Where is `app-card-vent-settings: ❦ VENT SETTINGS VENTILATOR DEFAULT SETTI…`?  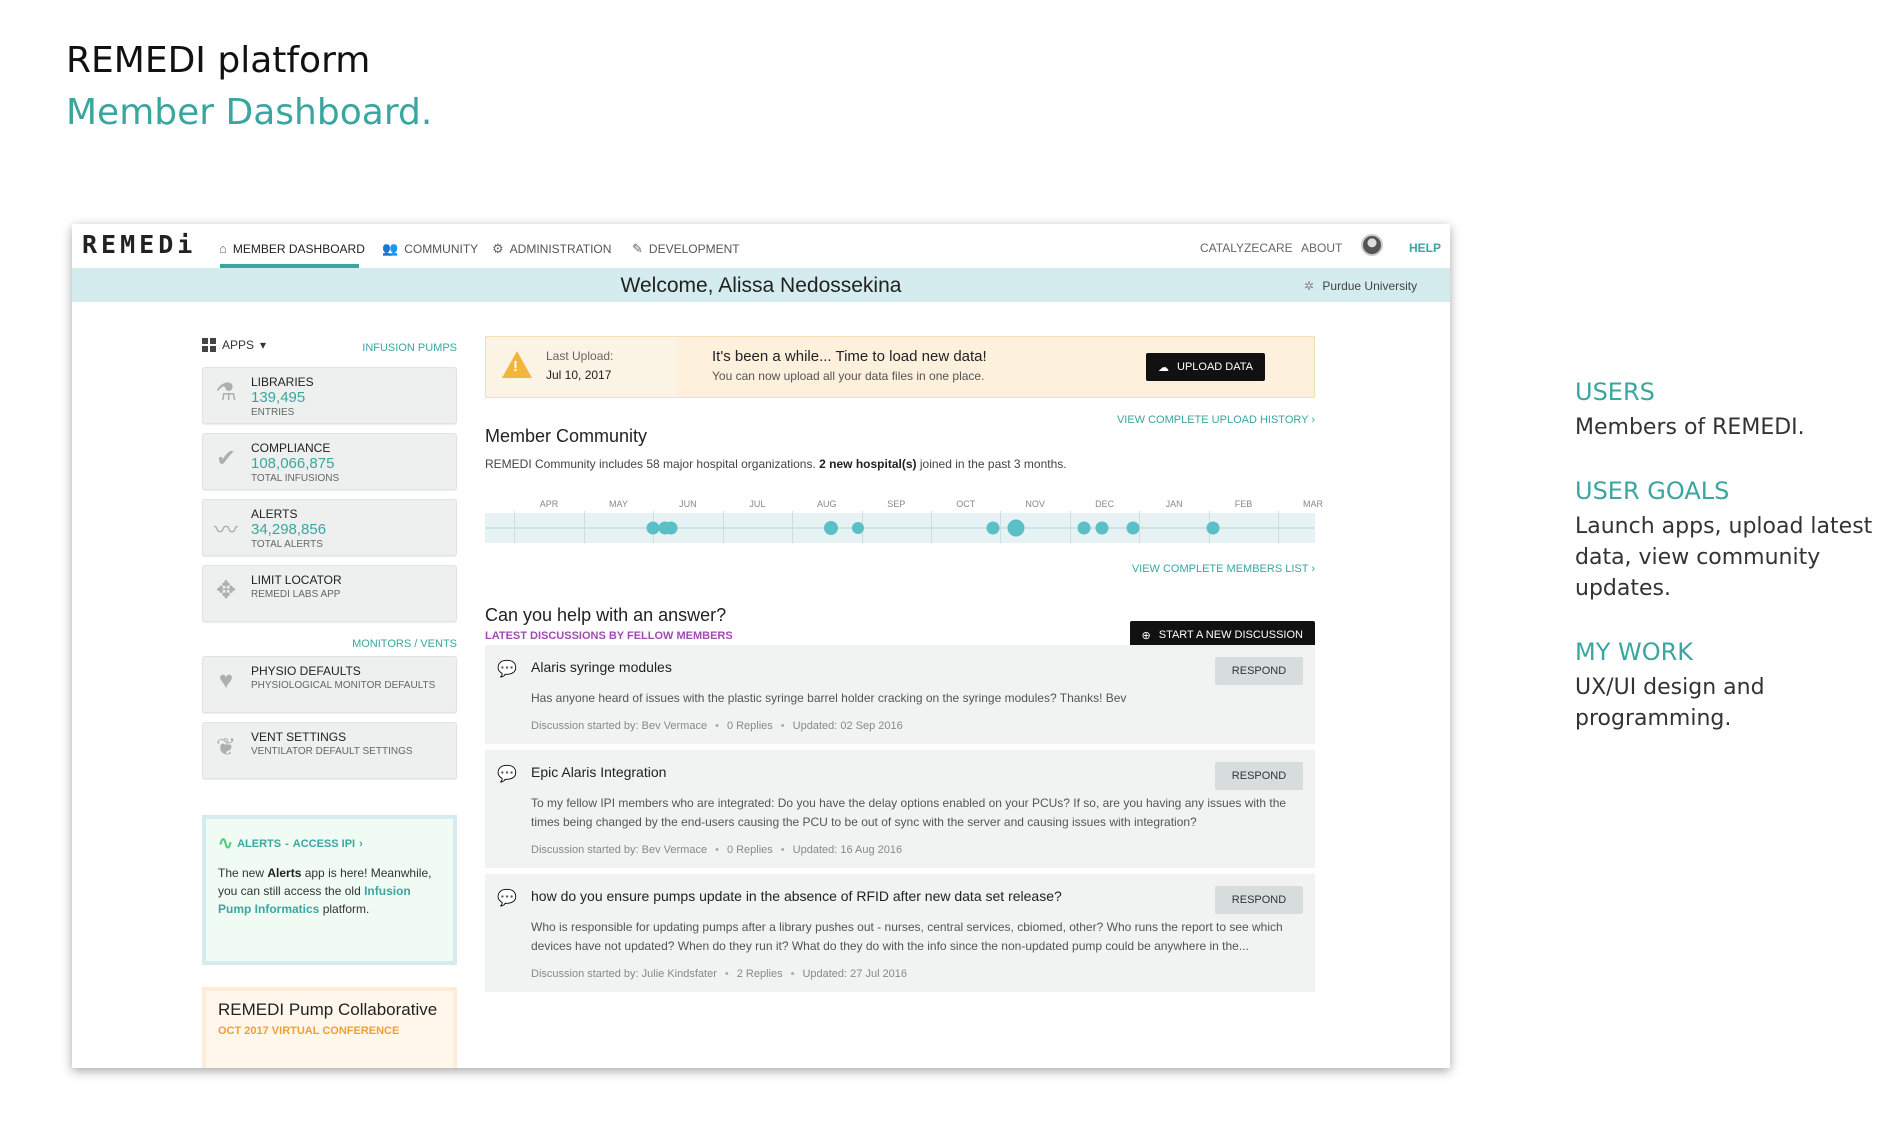 app-card-vent-settings: ❦ VENT SETTINGS VENTILATOR DEFAULT SETTI… is located at coordinates (329, 750).